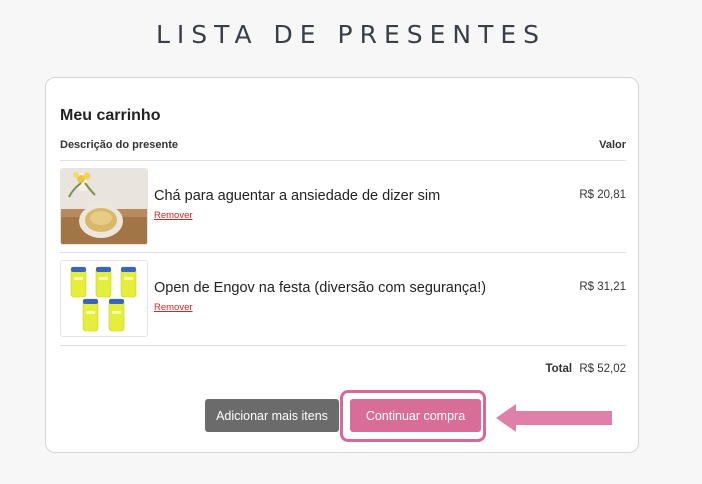 This screenshot has width=702, height=484. What do you see at coordinates (119, 145) in the screenshot?
I see `column-header-description: Descrição do presente` at bounding box center [119, 145].